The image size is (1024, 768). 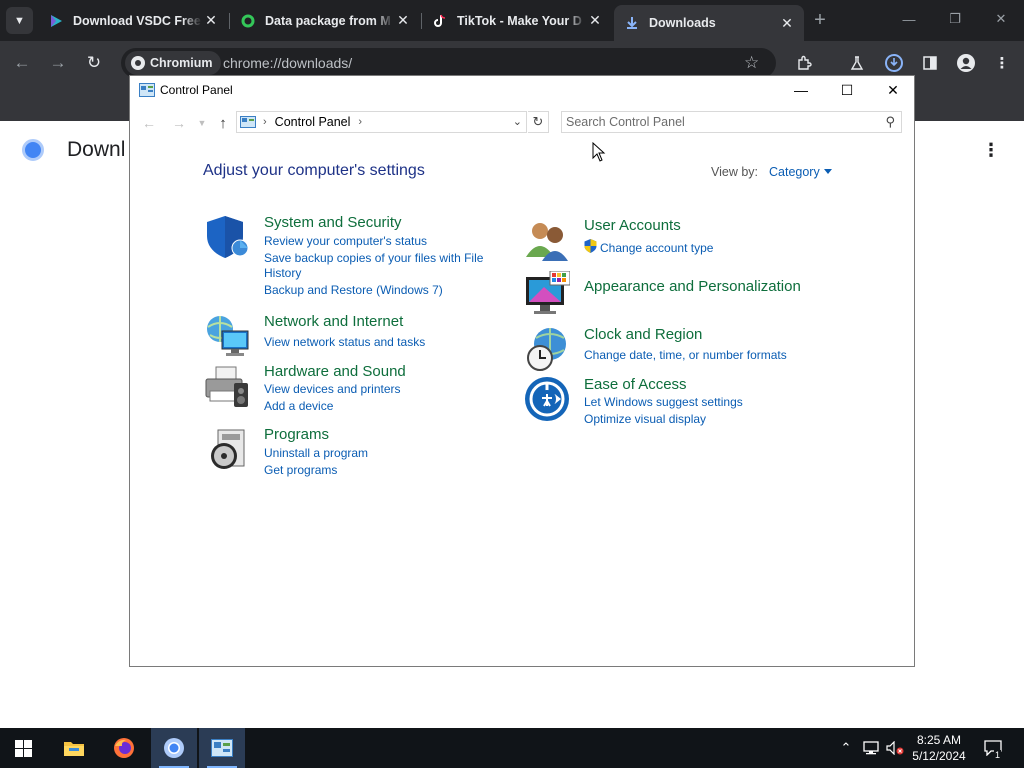 I want to click on refresh-icon: ↻, so click(x=538, y=122).